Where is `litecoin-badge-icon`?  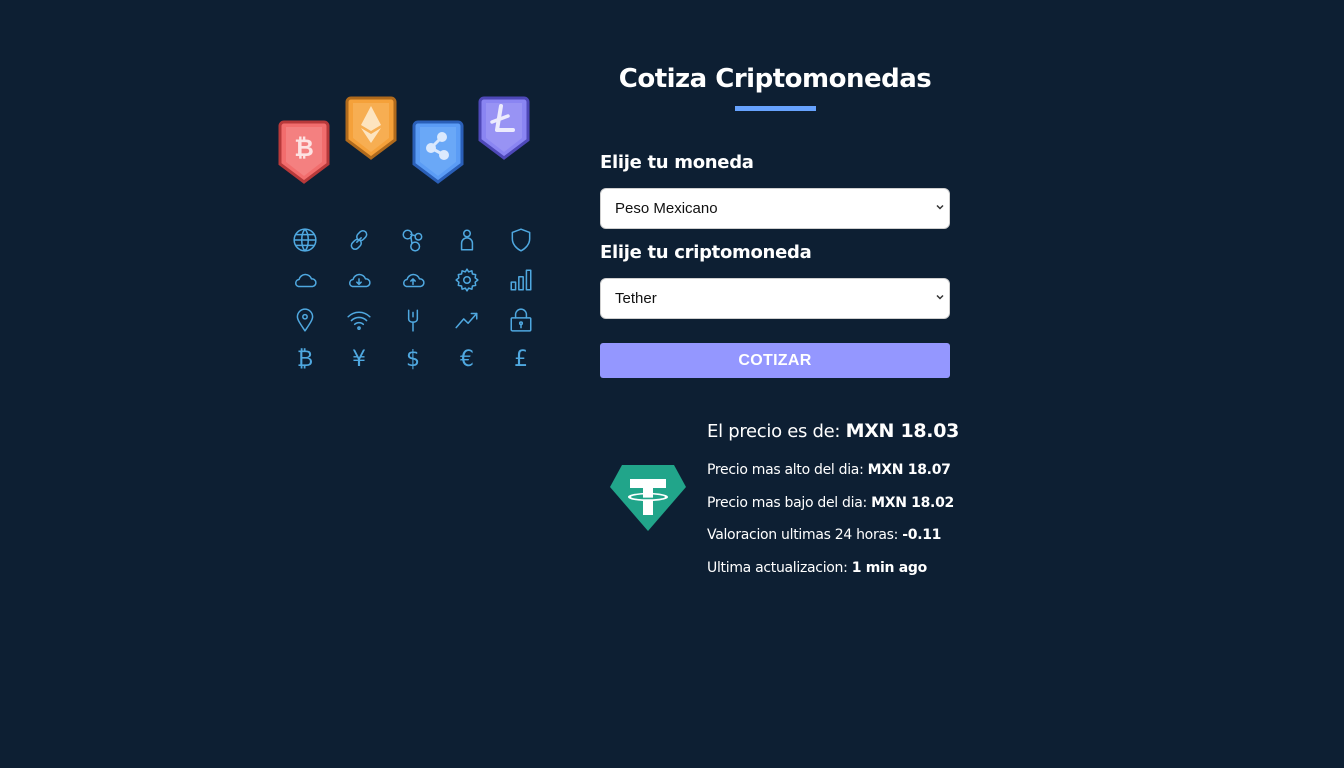 litecoin-badge-icon is located at coordinates (504, 128).